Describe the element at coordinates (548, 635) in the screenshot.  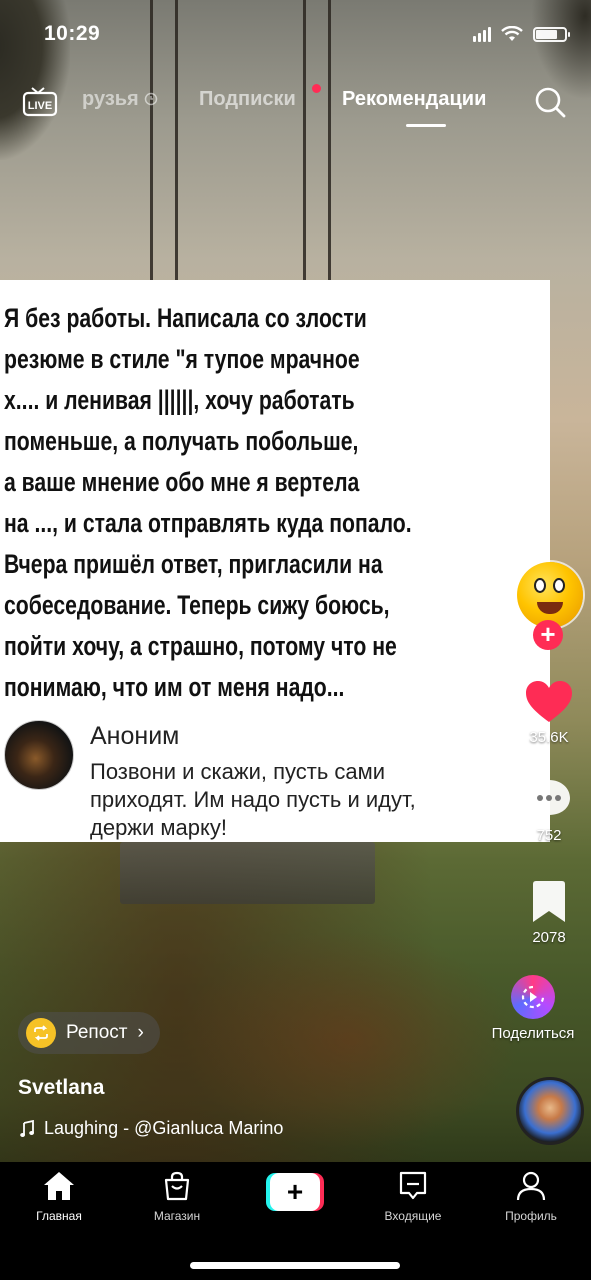
I see `follow-plus-icon: +` at that location.